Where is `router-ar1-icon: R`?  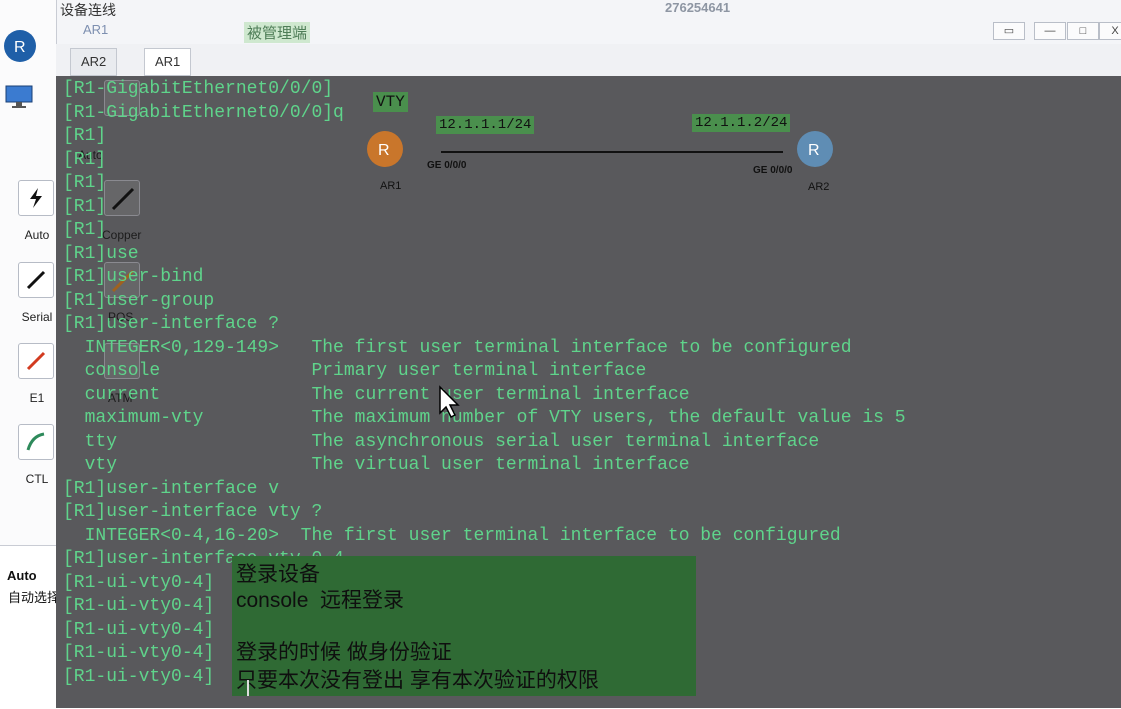 router-ar1-icon: R is located at coordinates (385, 149).